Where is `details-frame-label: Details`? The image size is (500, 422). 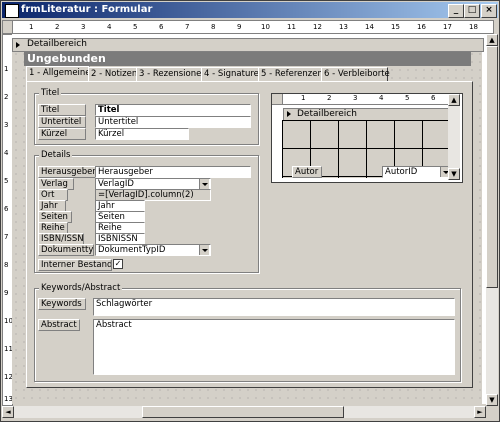 details-frame-label: Details is located at coordinates (56, 155).